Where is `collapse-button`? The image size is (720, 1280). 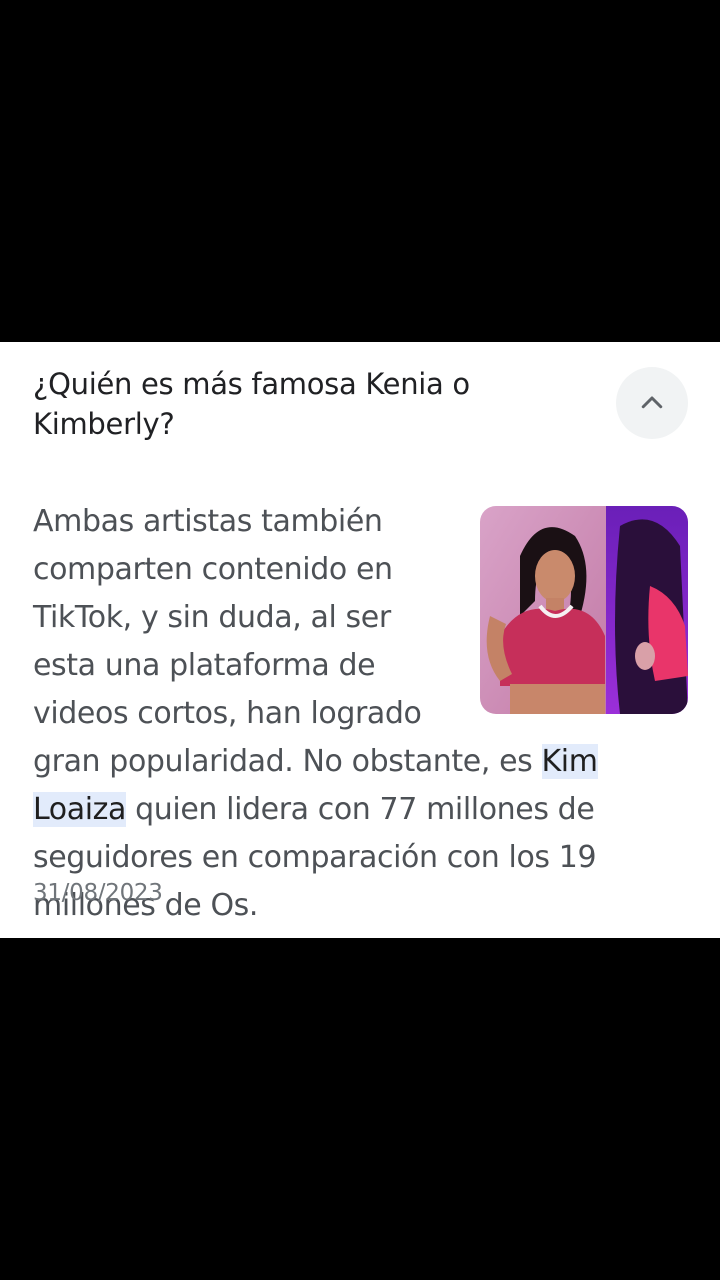
collapse-button is located at coordinates (652, 403).